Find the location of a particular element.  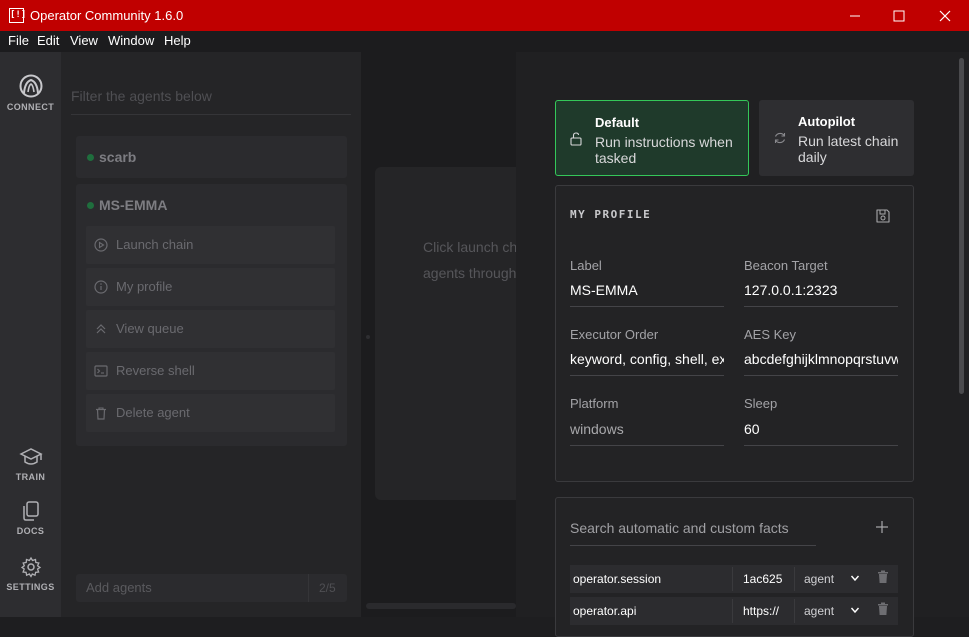

menu-edit: Edit is located at coordinates (48, 40).